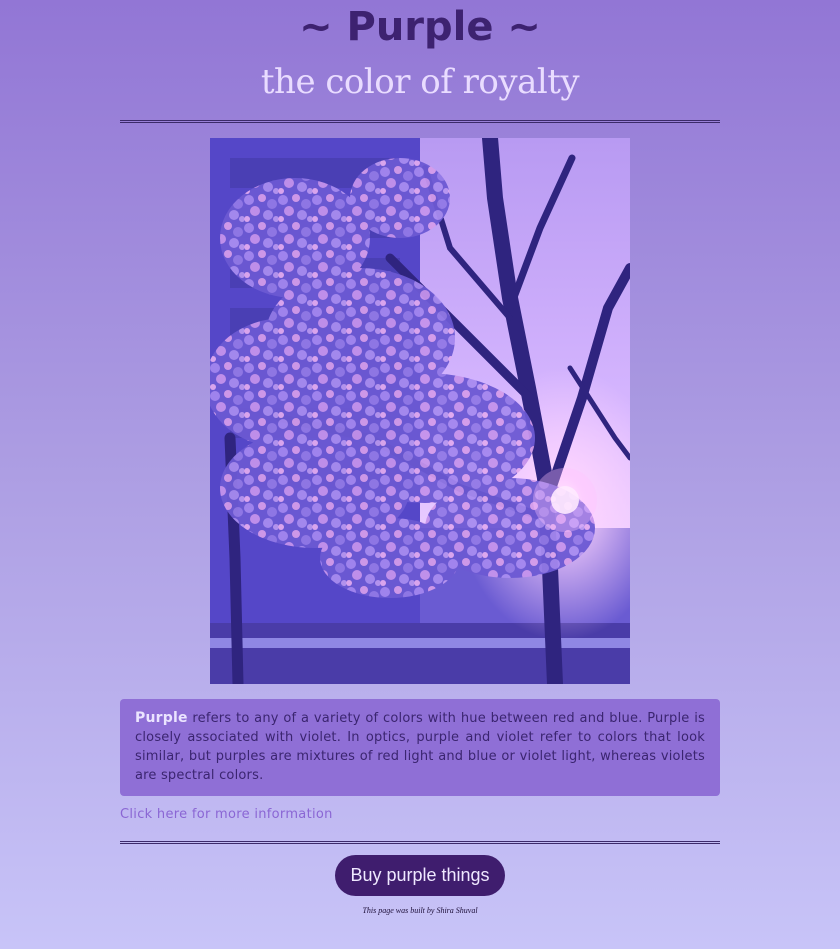 The image size is (840, 949). Describe the element at coordinates (420, 842) in the screenshot. I see `divider-bottom` at that location.